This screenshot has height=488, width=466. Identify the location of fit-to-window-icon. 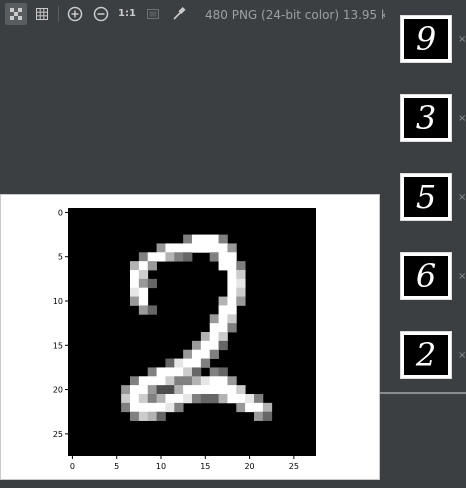
(16, 14).